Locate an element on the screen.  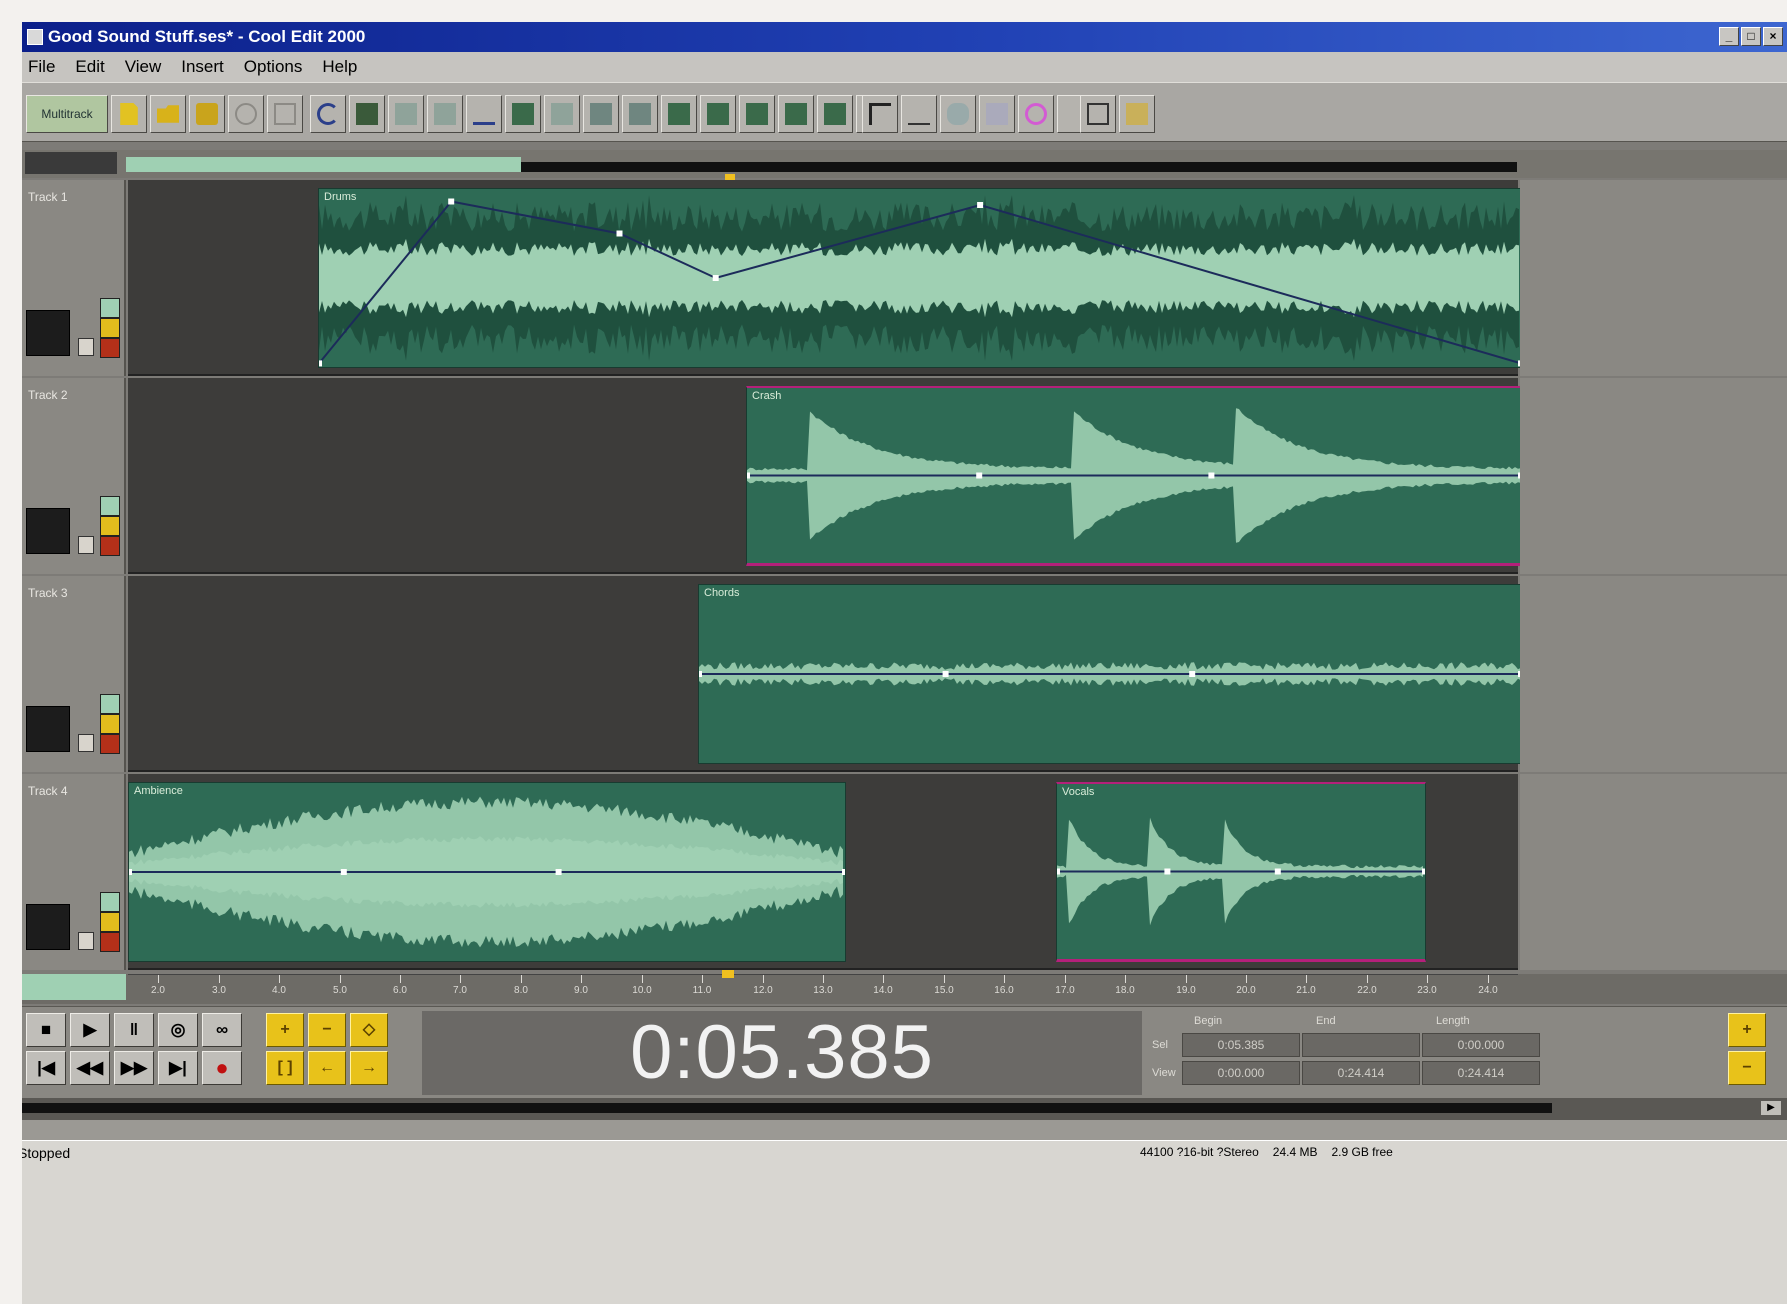
mixer-icon is located at coordinates (367, 114).